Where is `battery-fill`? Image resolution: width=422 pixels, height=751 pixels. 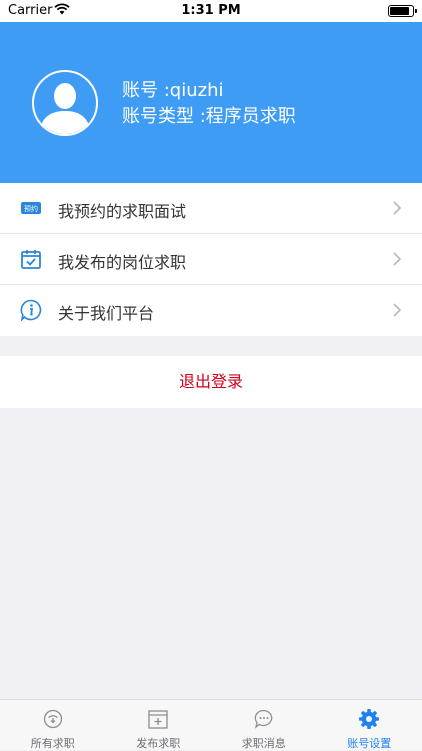
battery-fill is located at coordinates (399, 11).